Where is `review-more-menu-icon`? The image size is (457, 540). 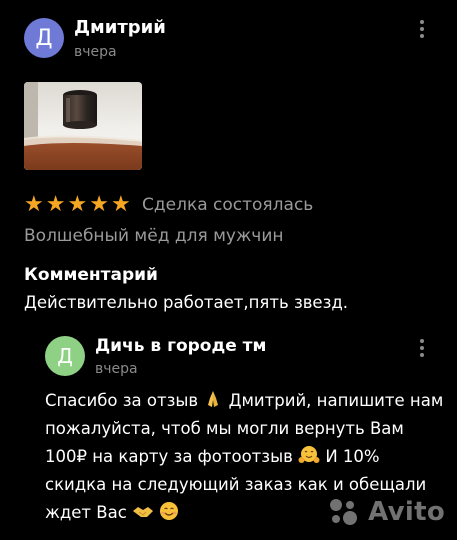
review-more-menu-icon is located at coordinates (422, 29).